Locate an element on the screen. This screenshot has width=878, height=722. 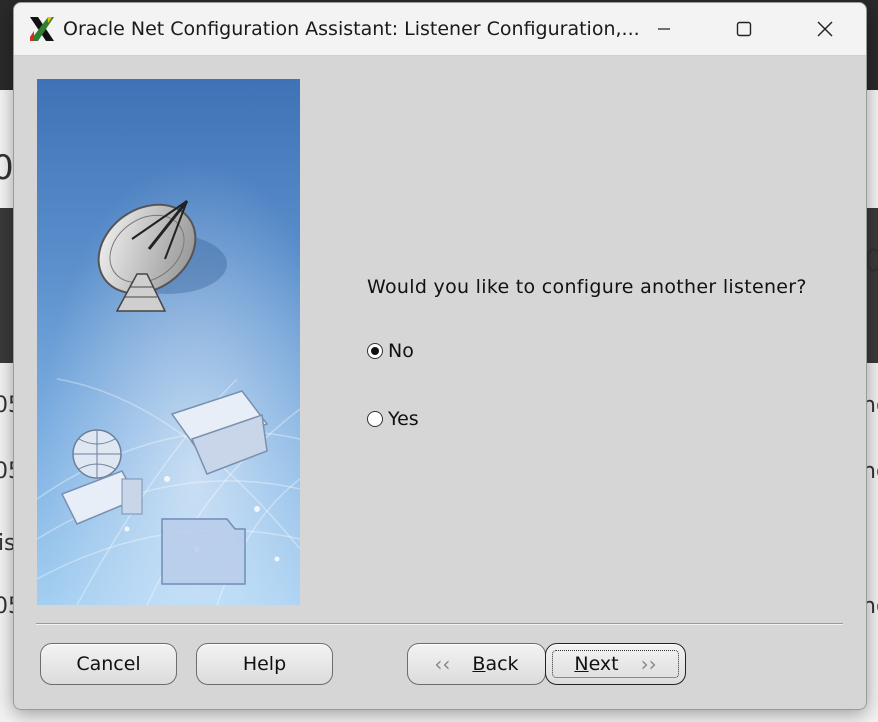
help-button: Help is located at coordinates (264, 664).